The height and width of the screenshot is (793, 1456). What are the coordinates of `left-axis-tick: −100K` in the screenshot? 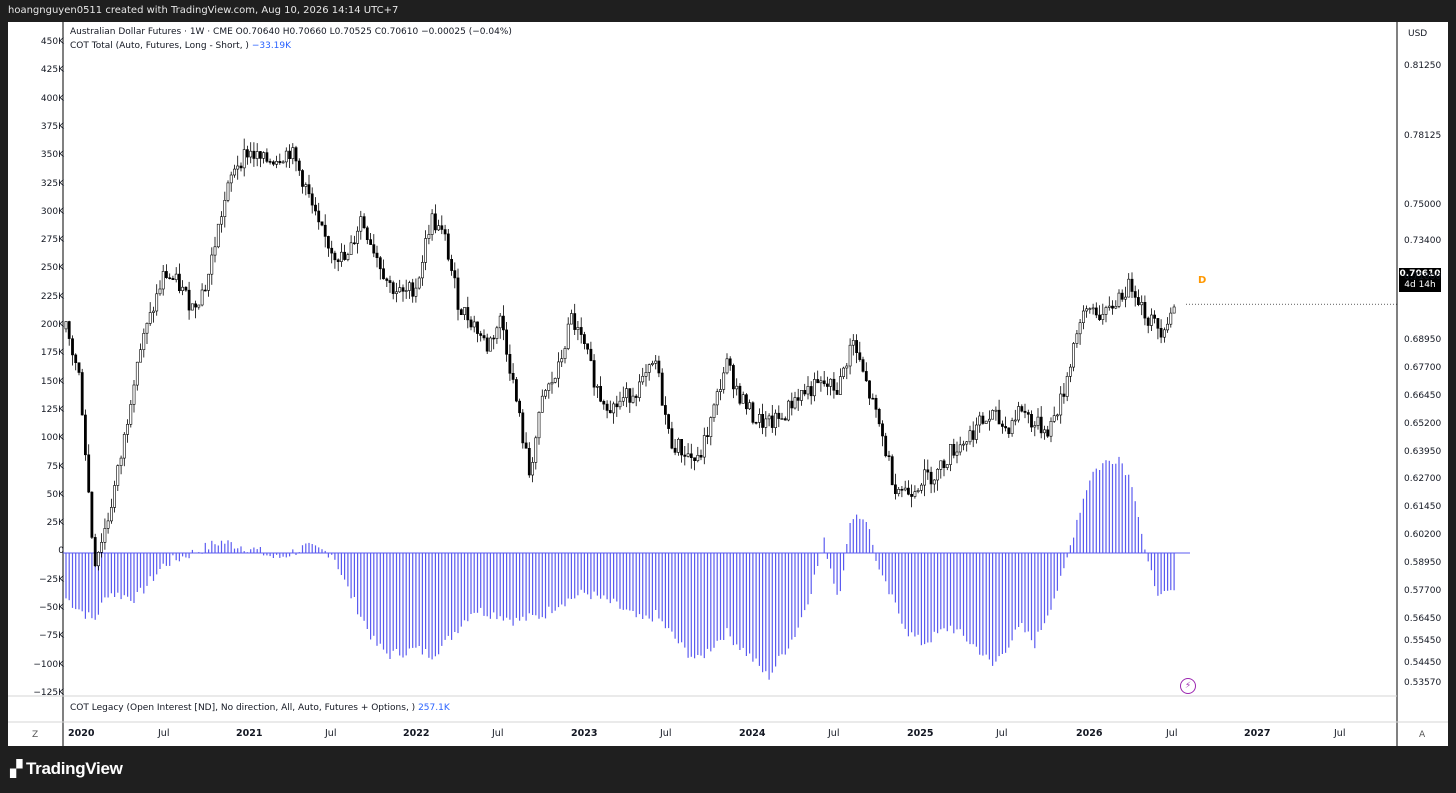 It's located at (48, 664).